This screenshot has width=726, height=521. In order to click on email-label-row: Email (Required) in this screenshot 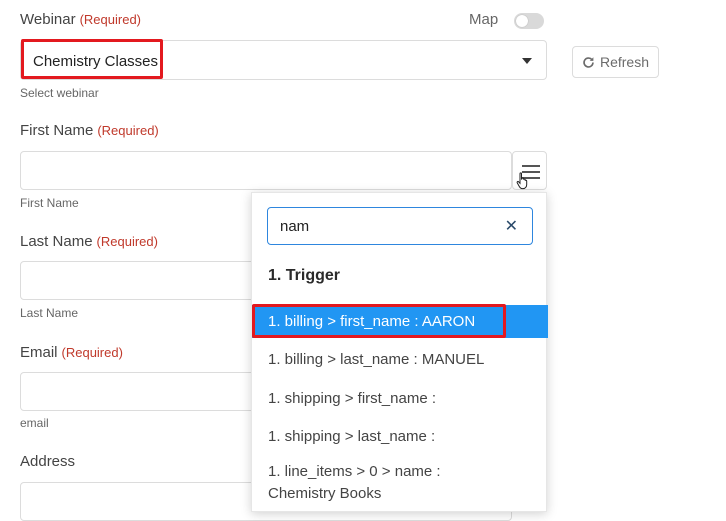, I will do `click(71, 353)`.